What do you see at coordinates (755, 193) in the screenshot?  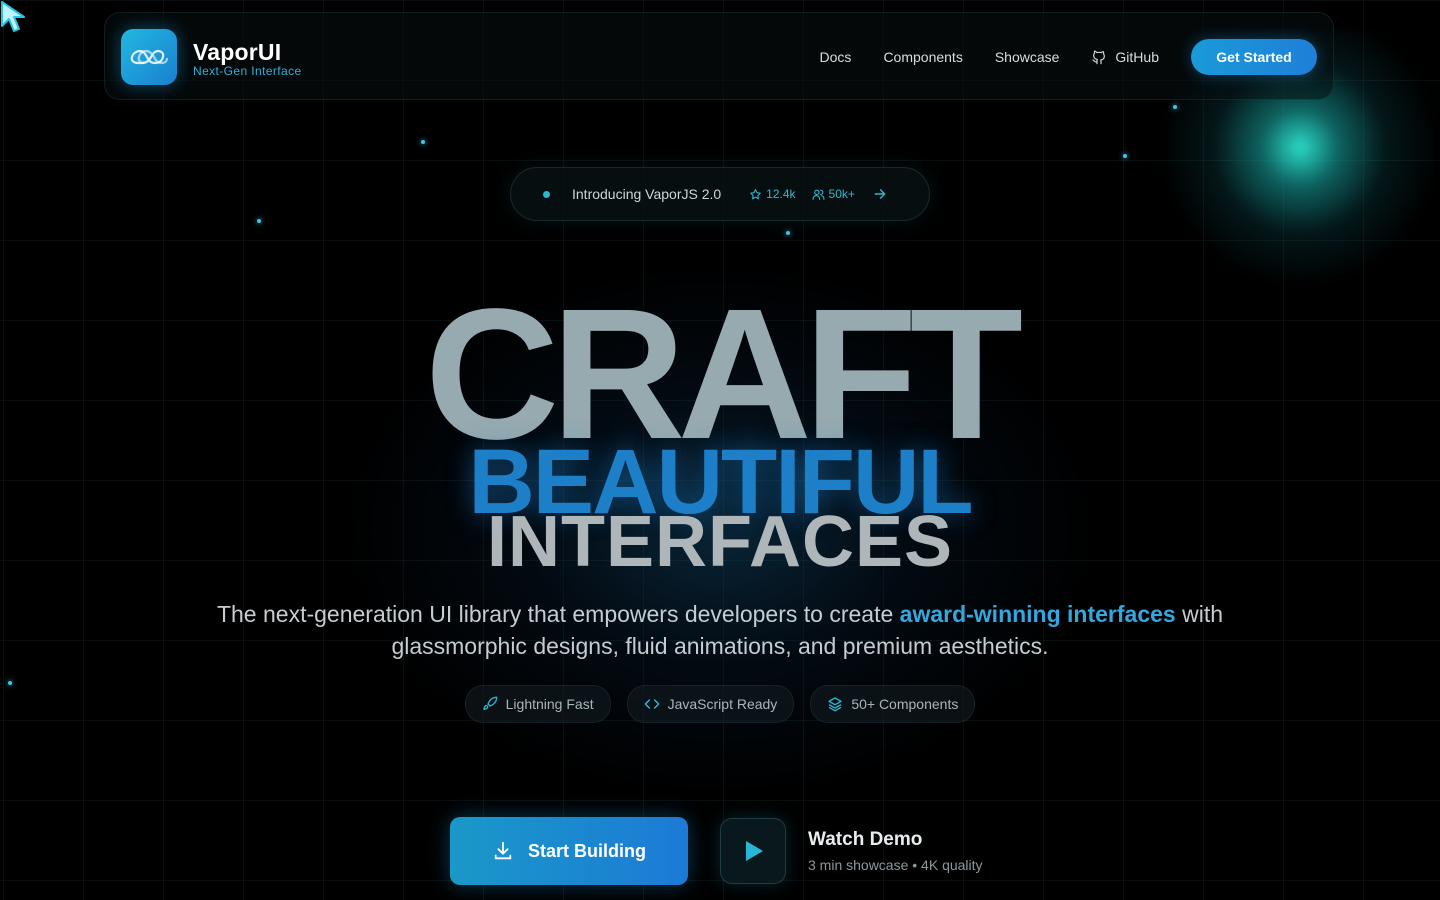 I see `star-icon` at bounding box center [755, 193].